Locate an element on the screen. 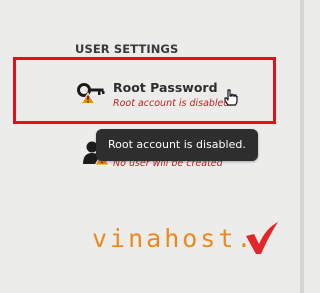 This screenshot has height=293, width=320. root-password-spoke: Root Password Root account is disabled. is located at coordinates (162, 95).